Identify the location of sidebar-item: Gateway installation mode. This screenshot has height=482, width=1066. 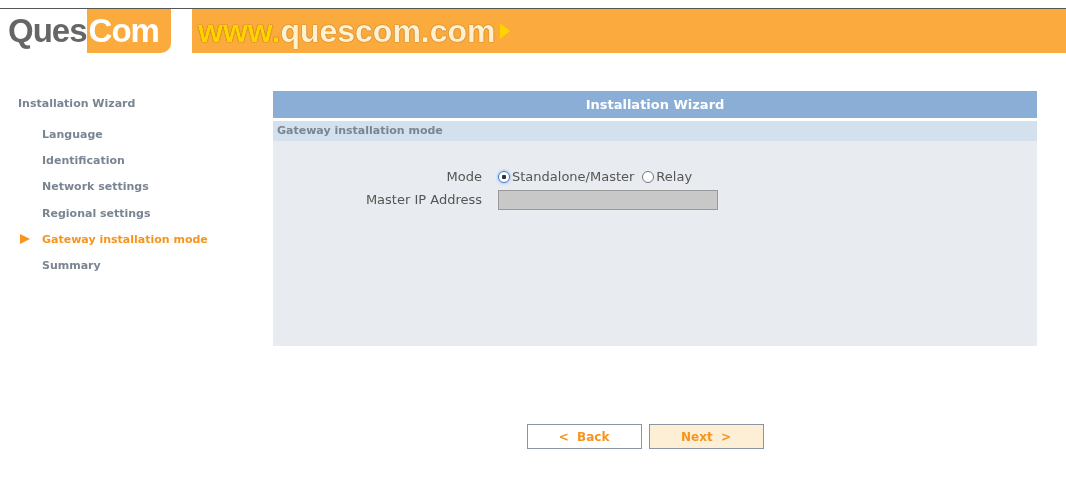
(125, 239).